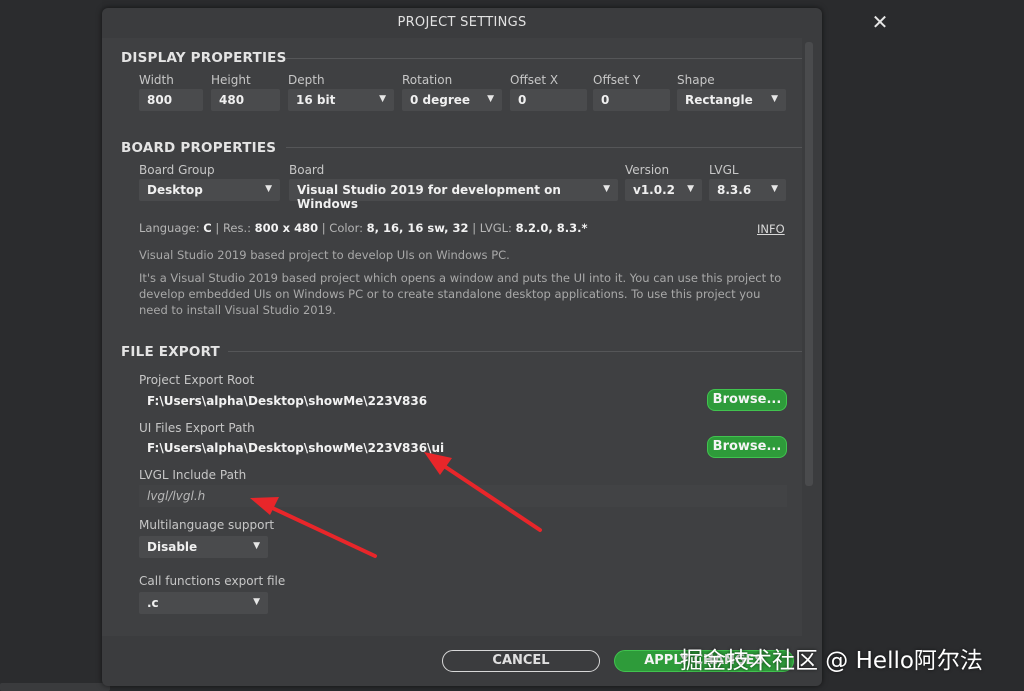 Image resolution: width=1024 pixels, height=691 pixels. Describe the element at coordinates (177, 170) in the screenshot. I see `board-group-label: Board Group` at that location.